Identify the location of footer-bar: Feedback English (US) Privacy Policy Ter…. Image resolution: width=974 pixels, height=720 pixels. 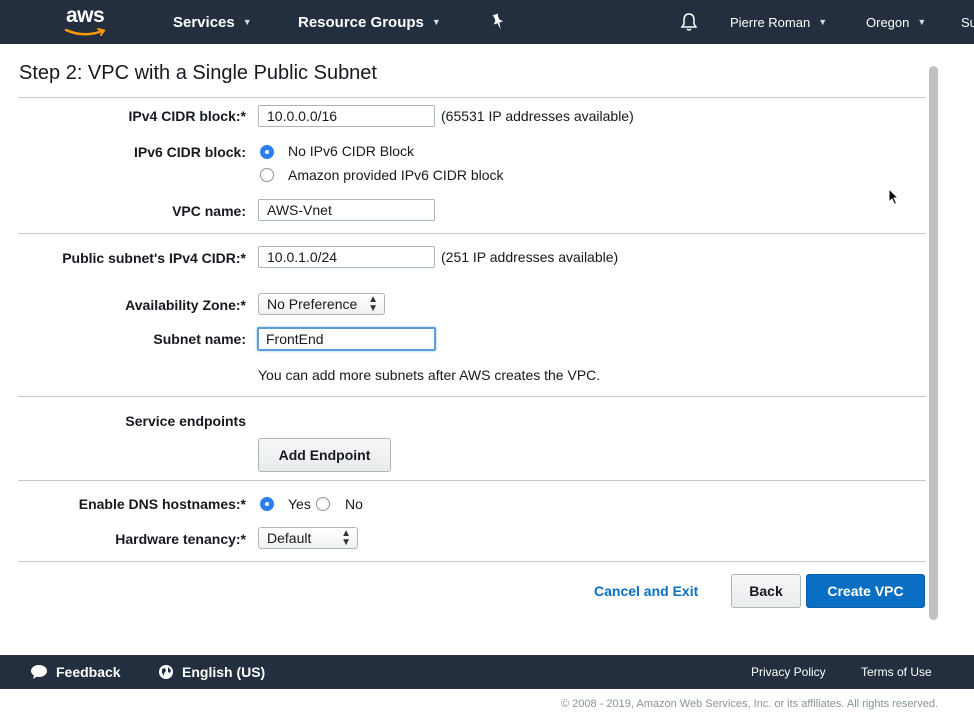
(487, 672).